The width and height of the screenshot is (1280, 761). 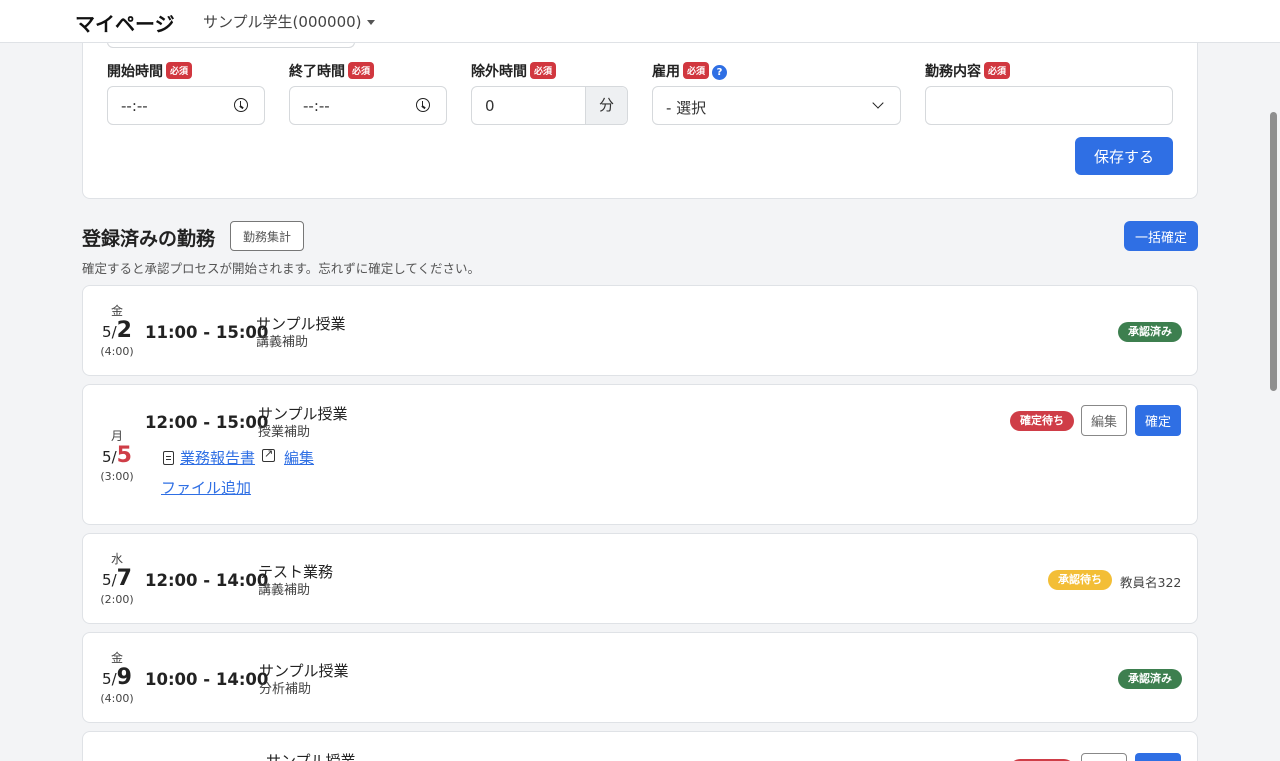 I want to click on work-content-label: 勤務内容 必須, so click(x=968, y=71).